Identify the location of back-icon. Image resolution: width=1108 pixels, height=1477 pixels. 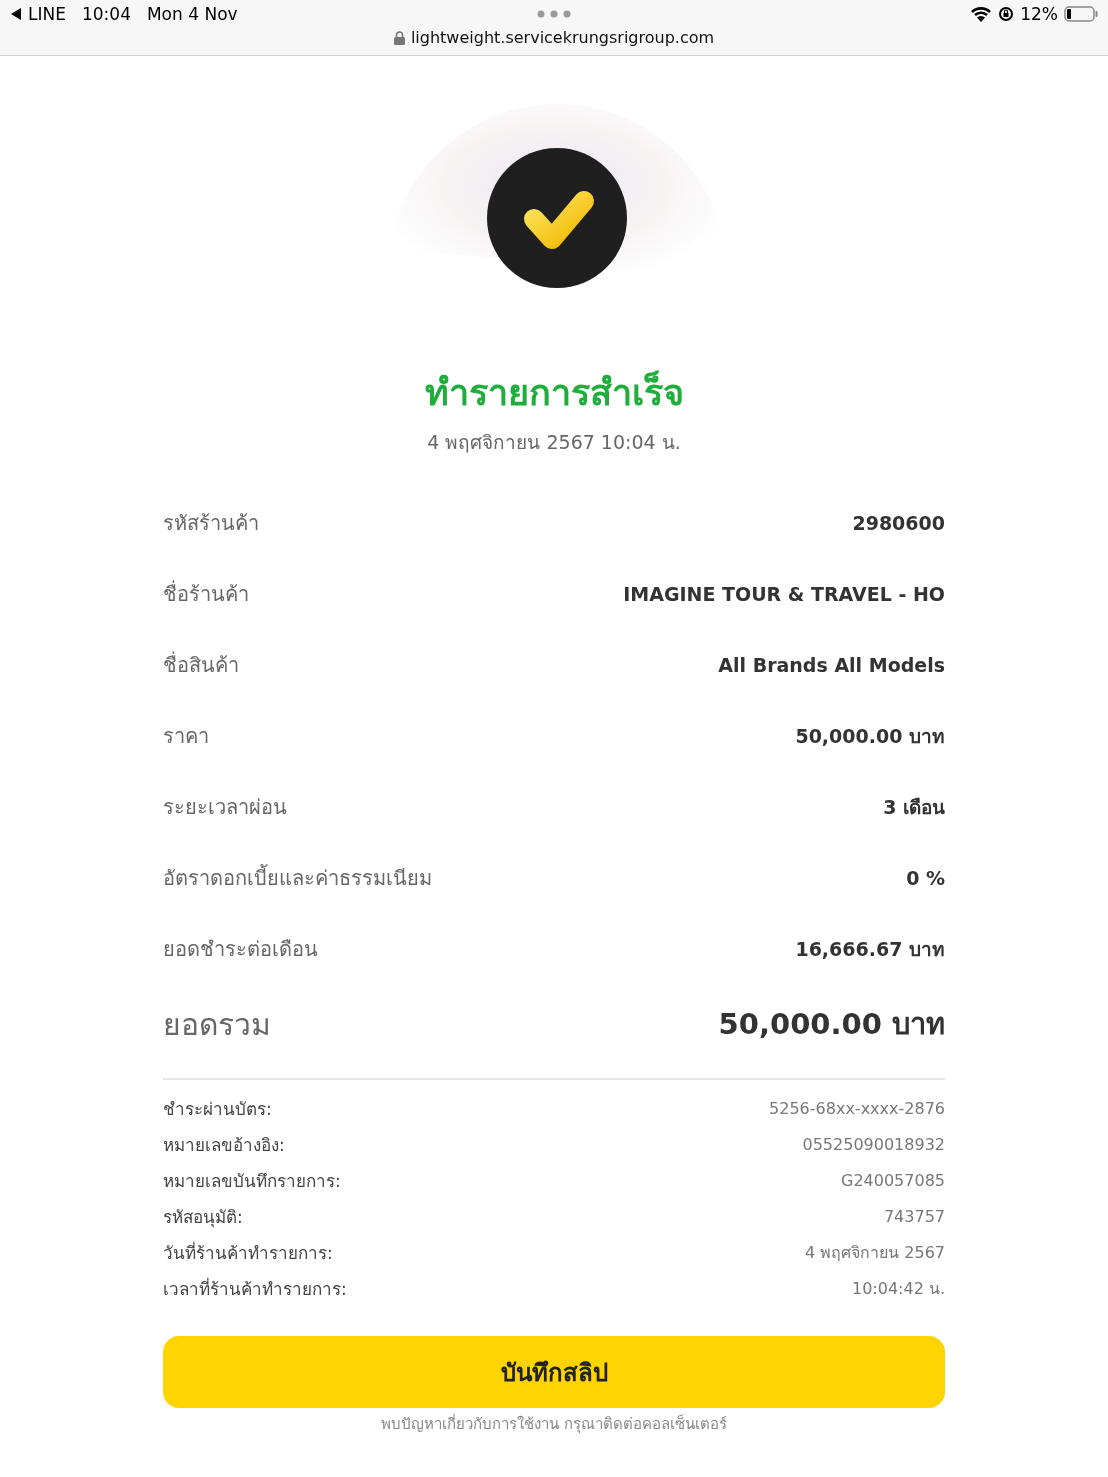
(16, 14).